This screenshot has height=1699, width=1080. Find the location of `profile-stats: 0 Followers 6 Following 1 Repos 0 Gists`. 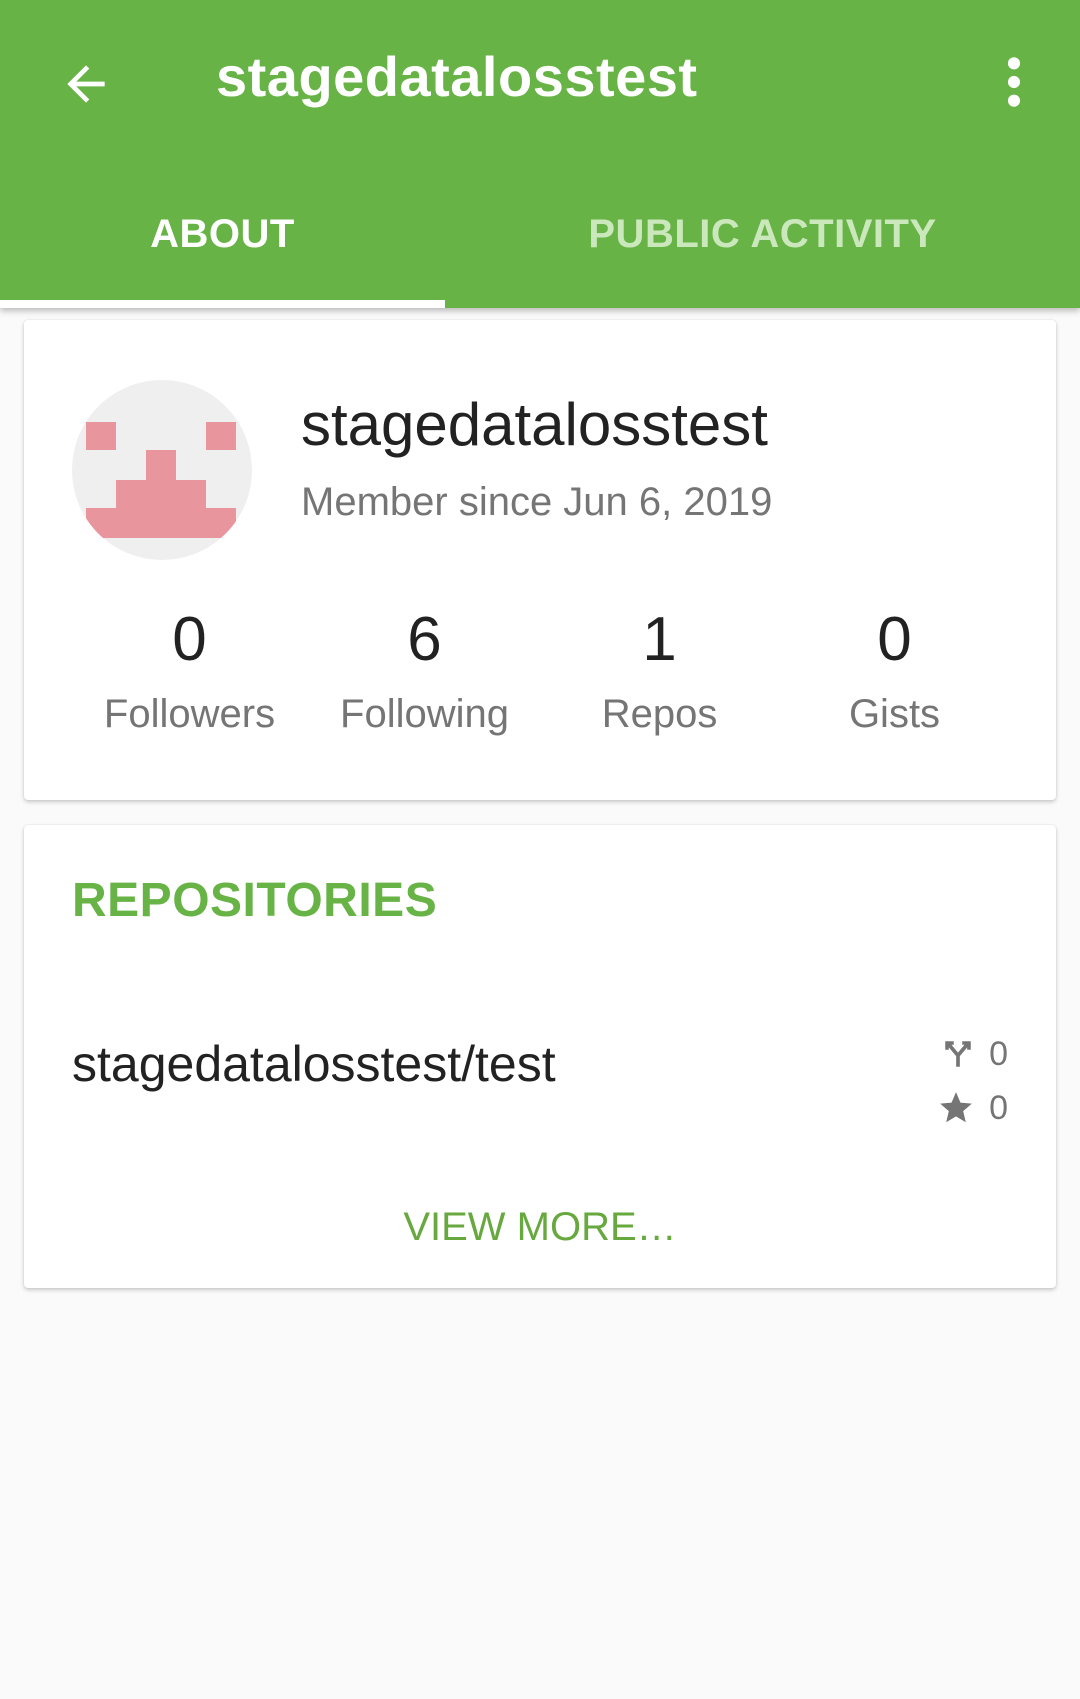

profile-stats: 0 Followers 6 Following 1 Repos 0 Gists is located at coordinates (542, 675).